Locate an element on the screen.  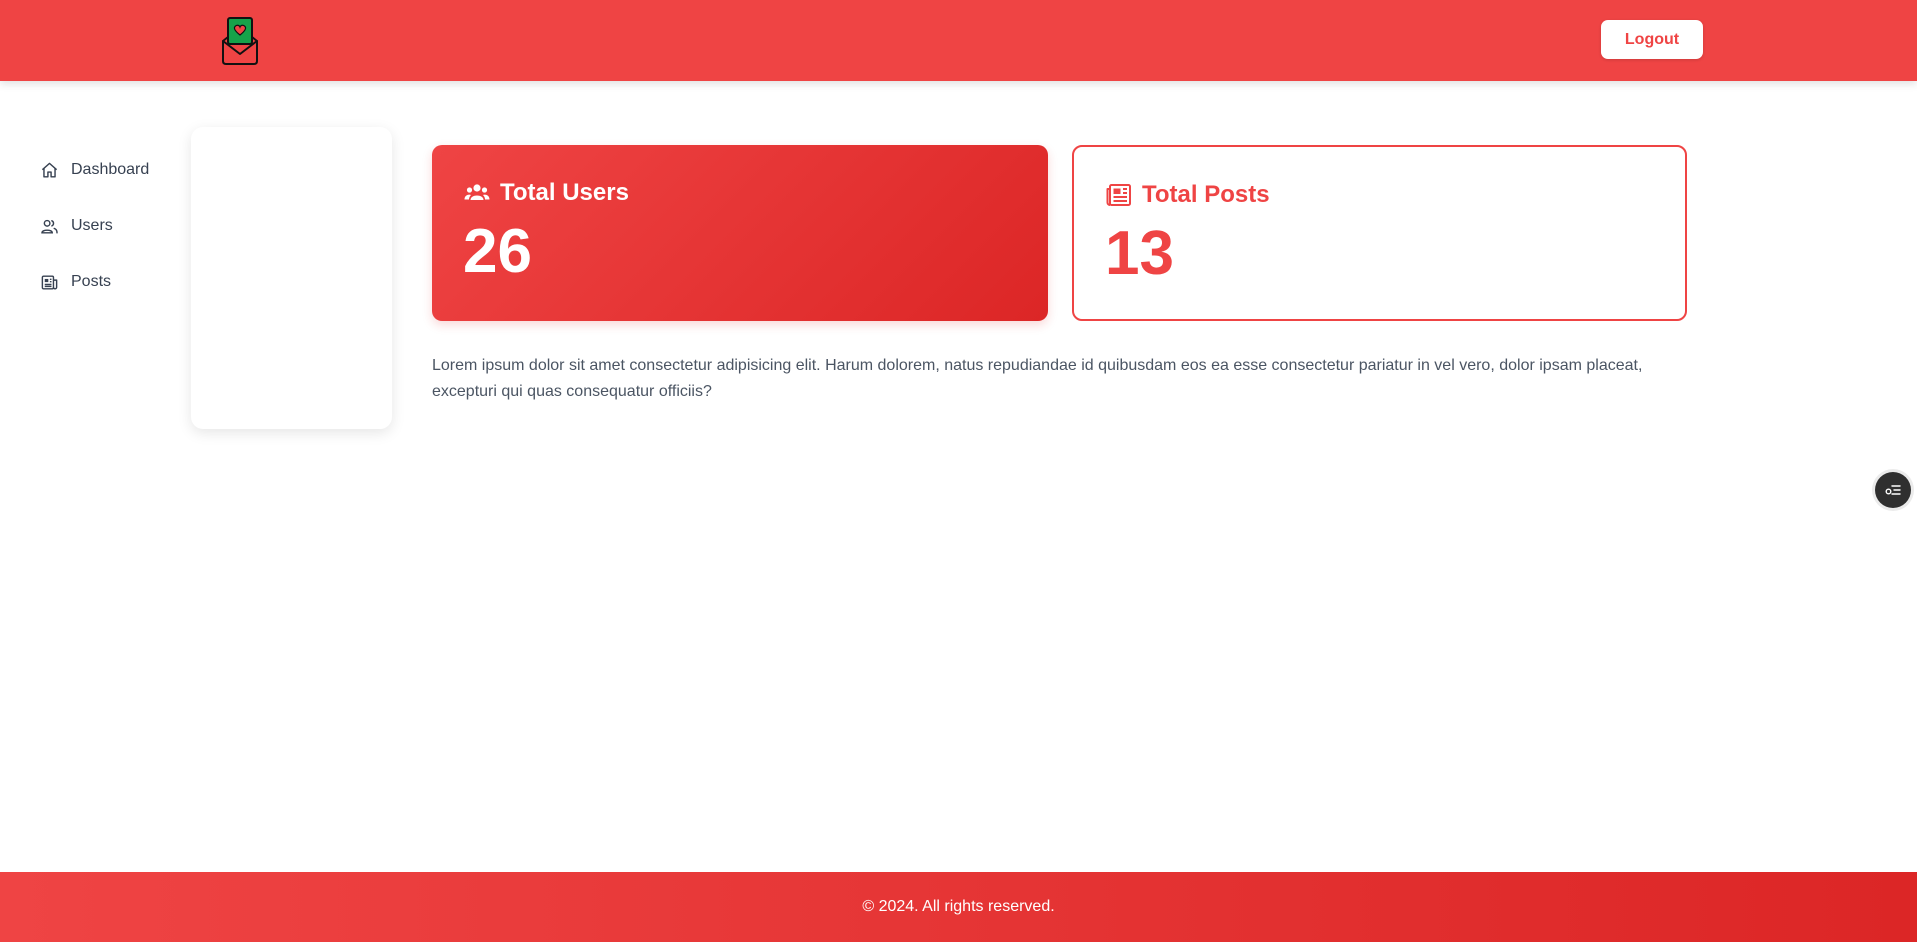
sidebar: Dashboard Users Posts is located at coordinates (216, 278).